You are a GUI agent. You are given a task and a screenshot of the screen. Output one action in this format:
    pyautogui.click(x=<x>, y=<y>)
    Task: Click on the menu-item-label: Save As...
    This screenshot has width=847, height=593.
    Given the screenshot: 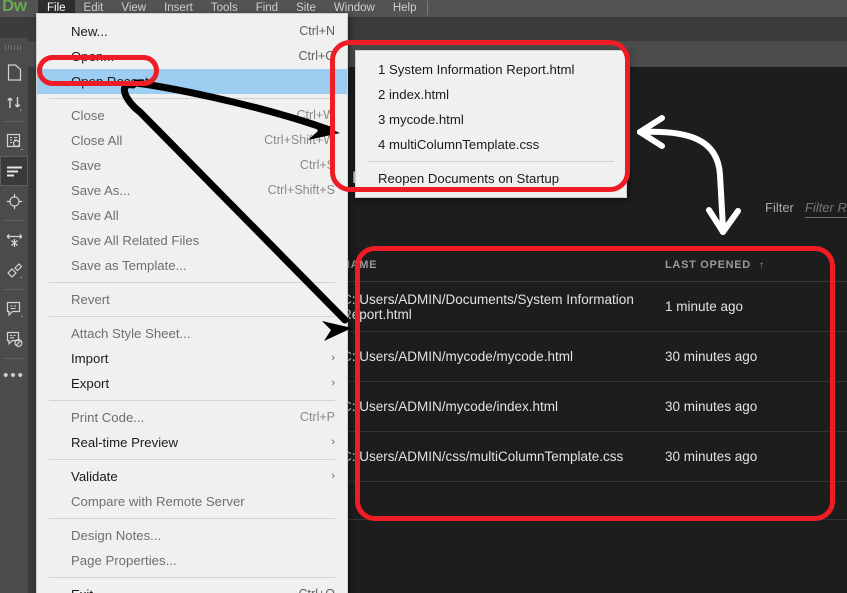 What is the action you would take?
    pyautogui.click(x=101, y=190)
    